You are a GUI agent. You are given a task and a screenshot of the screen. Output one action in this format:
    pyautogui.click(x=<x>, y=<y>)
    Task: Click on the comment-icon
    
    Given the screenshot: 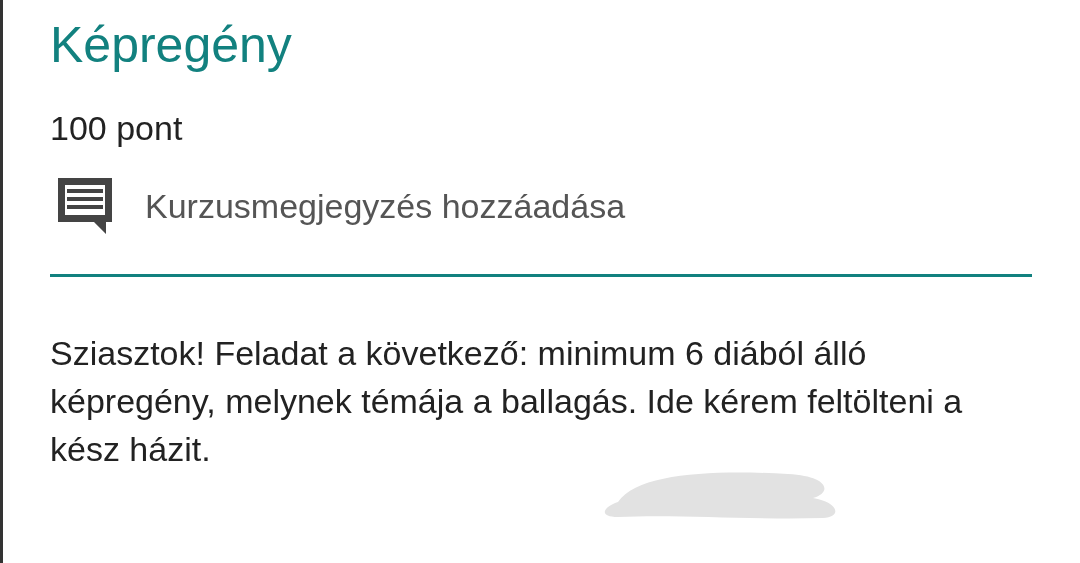 What is the action you would take?
    pyautogui.click(x=85, y=206)
    